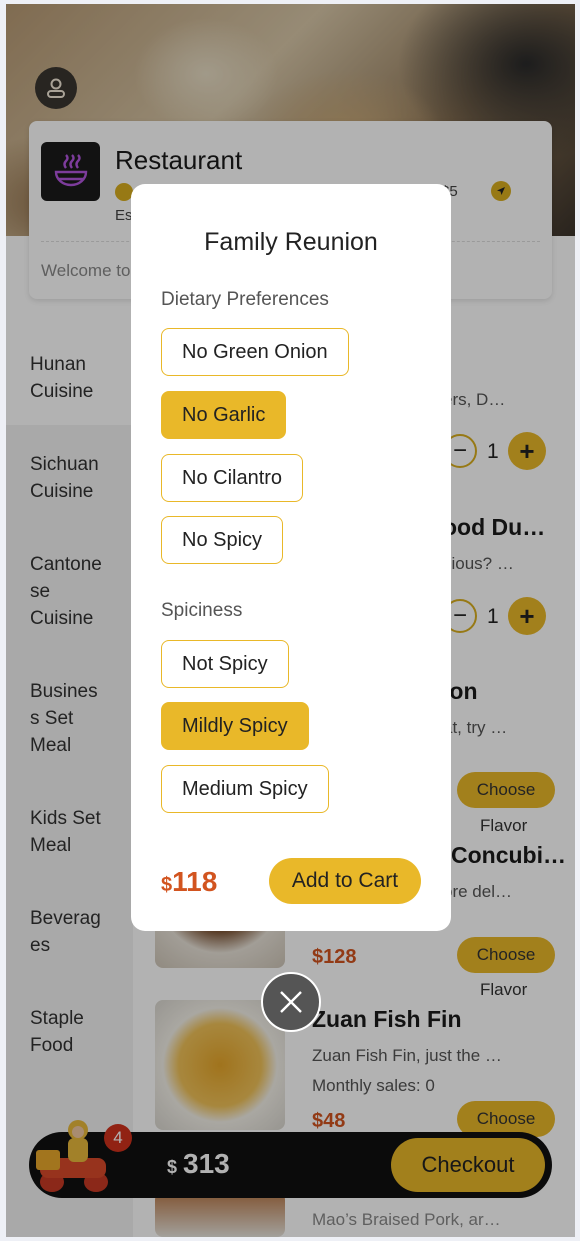 The image size is (580, 1241). Describe the element at coordinates (222, 540) in the screenshot. I see `option-no-spicy: No Spicy` at that location.